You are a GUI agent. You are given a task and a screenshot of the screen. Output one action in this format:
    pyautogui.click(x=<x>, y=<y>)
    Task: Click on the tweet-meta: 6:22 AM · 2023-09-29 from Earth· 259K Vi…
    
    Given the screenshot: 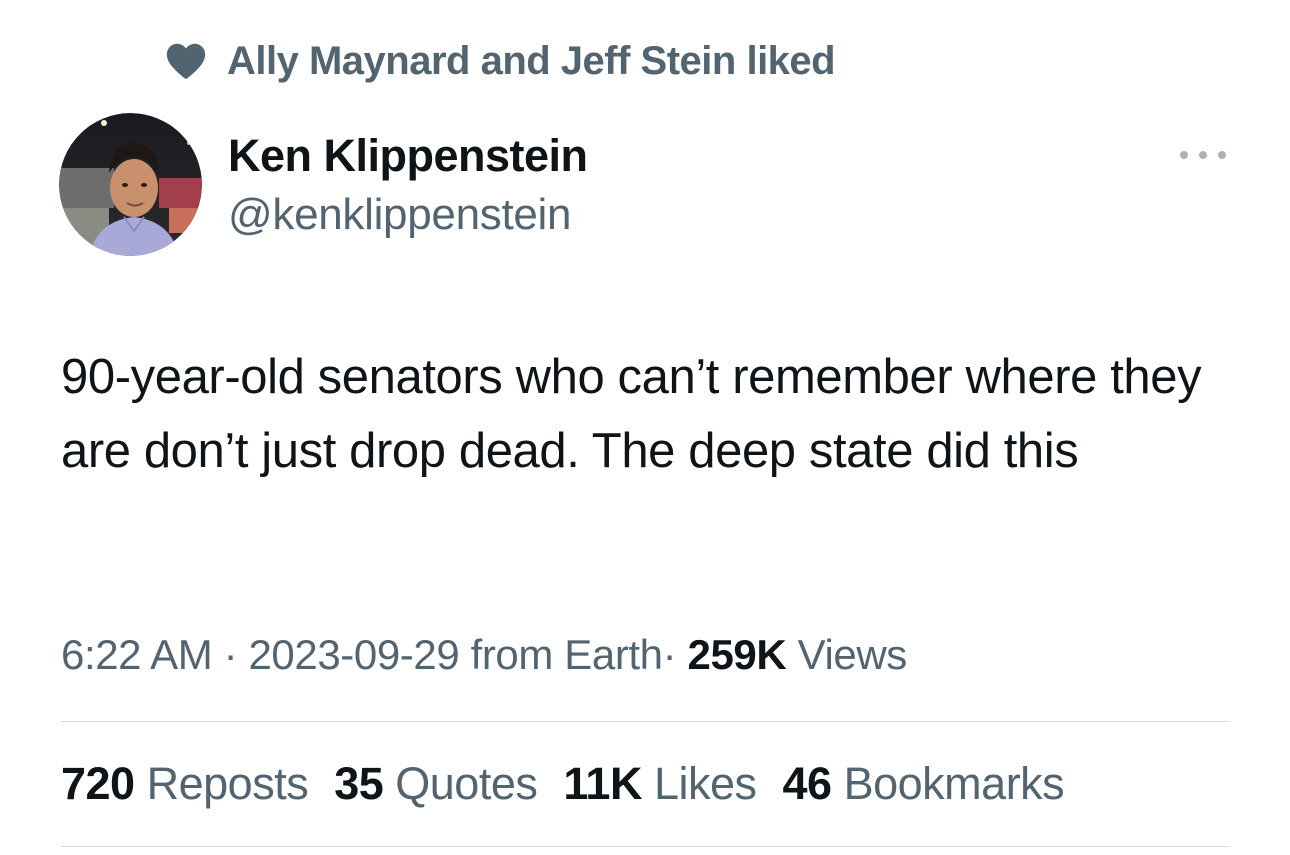 What is the action you would take?
    pyautogui.click(x=484, y=655)
    